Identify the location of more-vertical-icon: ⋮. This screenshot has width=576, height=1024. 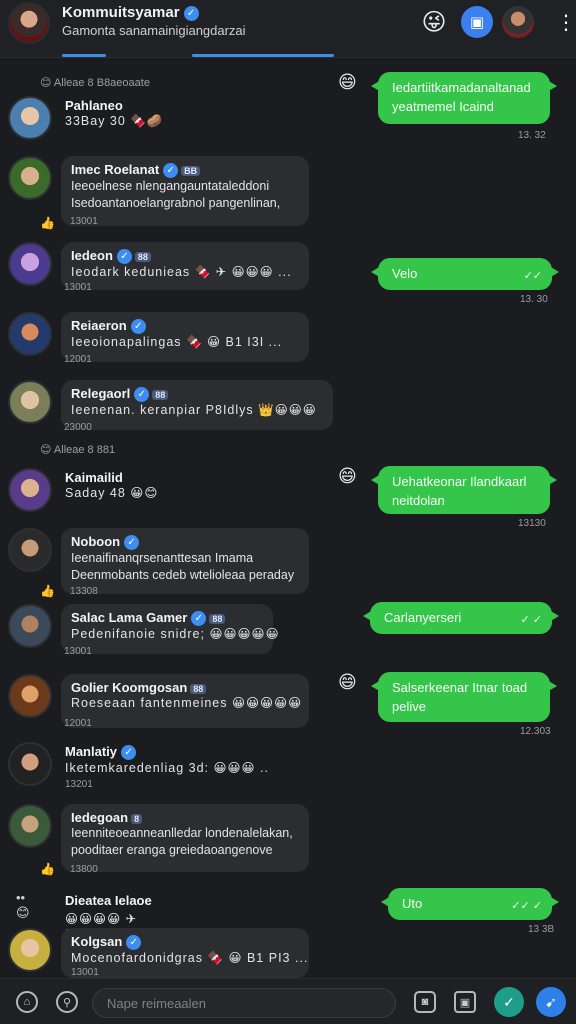
(566, 22).